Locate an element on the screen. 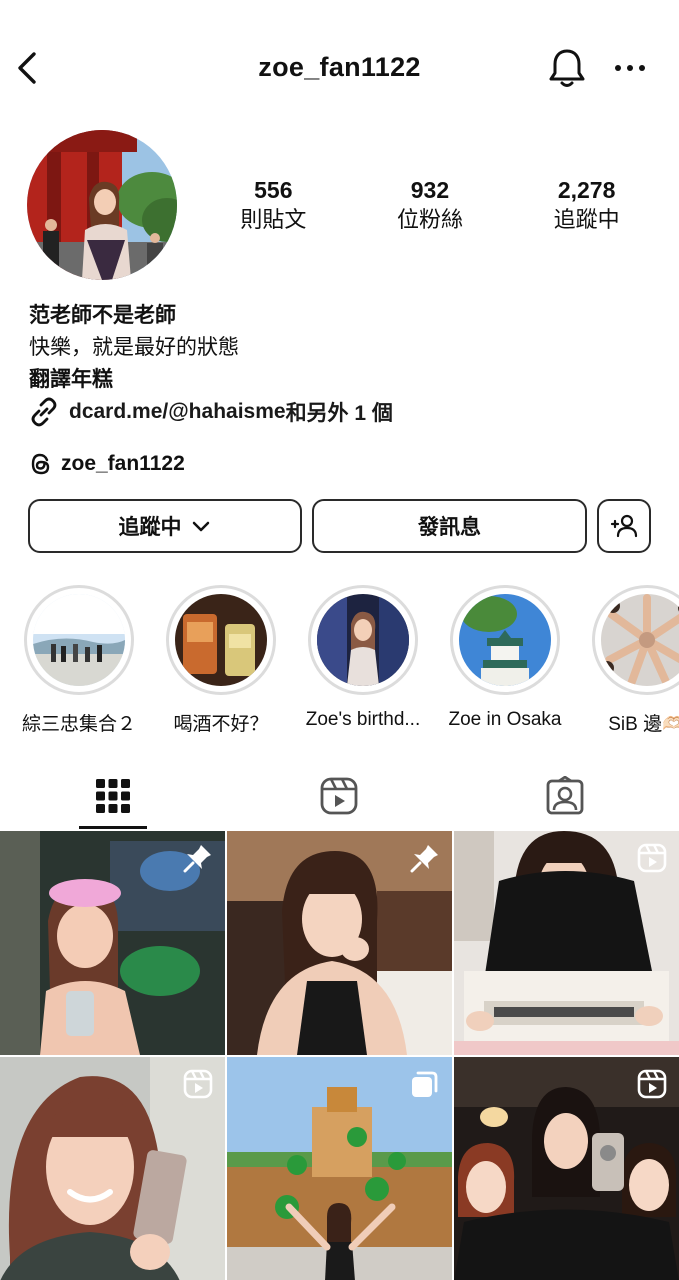 Image resolution: width=679 pixels, height=1280 pixels. bell-icon is located at coordinates (567, 68).